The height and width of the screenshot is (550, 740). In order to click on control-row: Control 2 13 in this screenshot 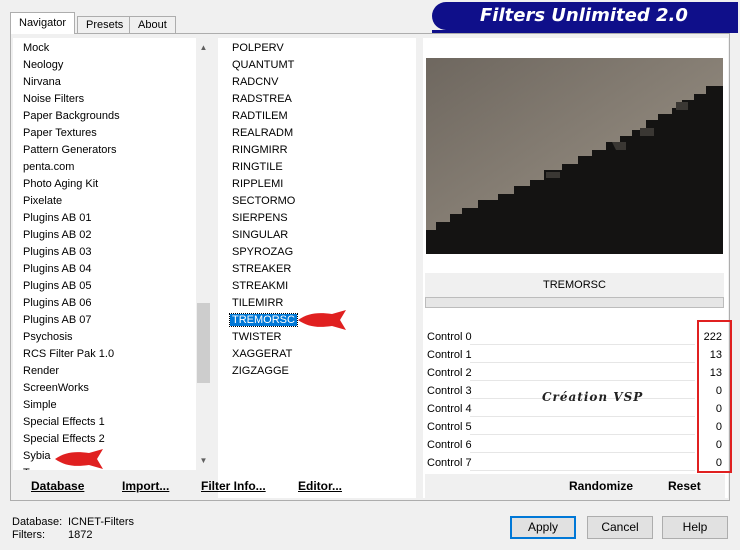, I will do `click(575, 373)`.